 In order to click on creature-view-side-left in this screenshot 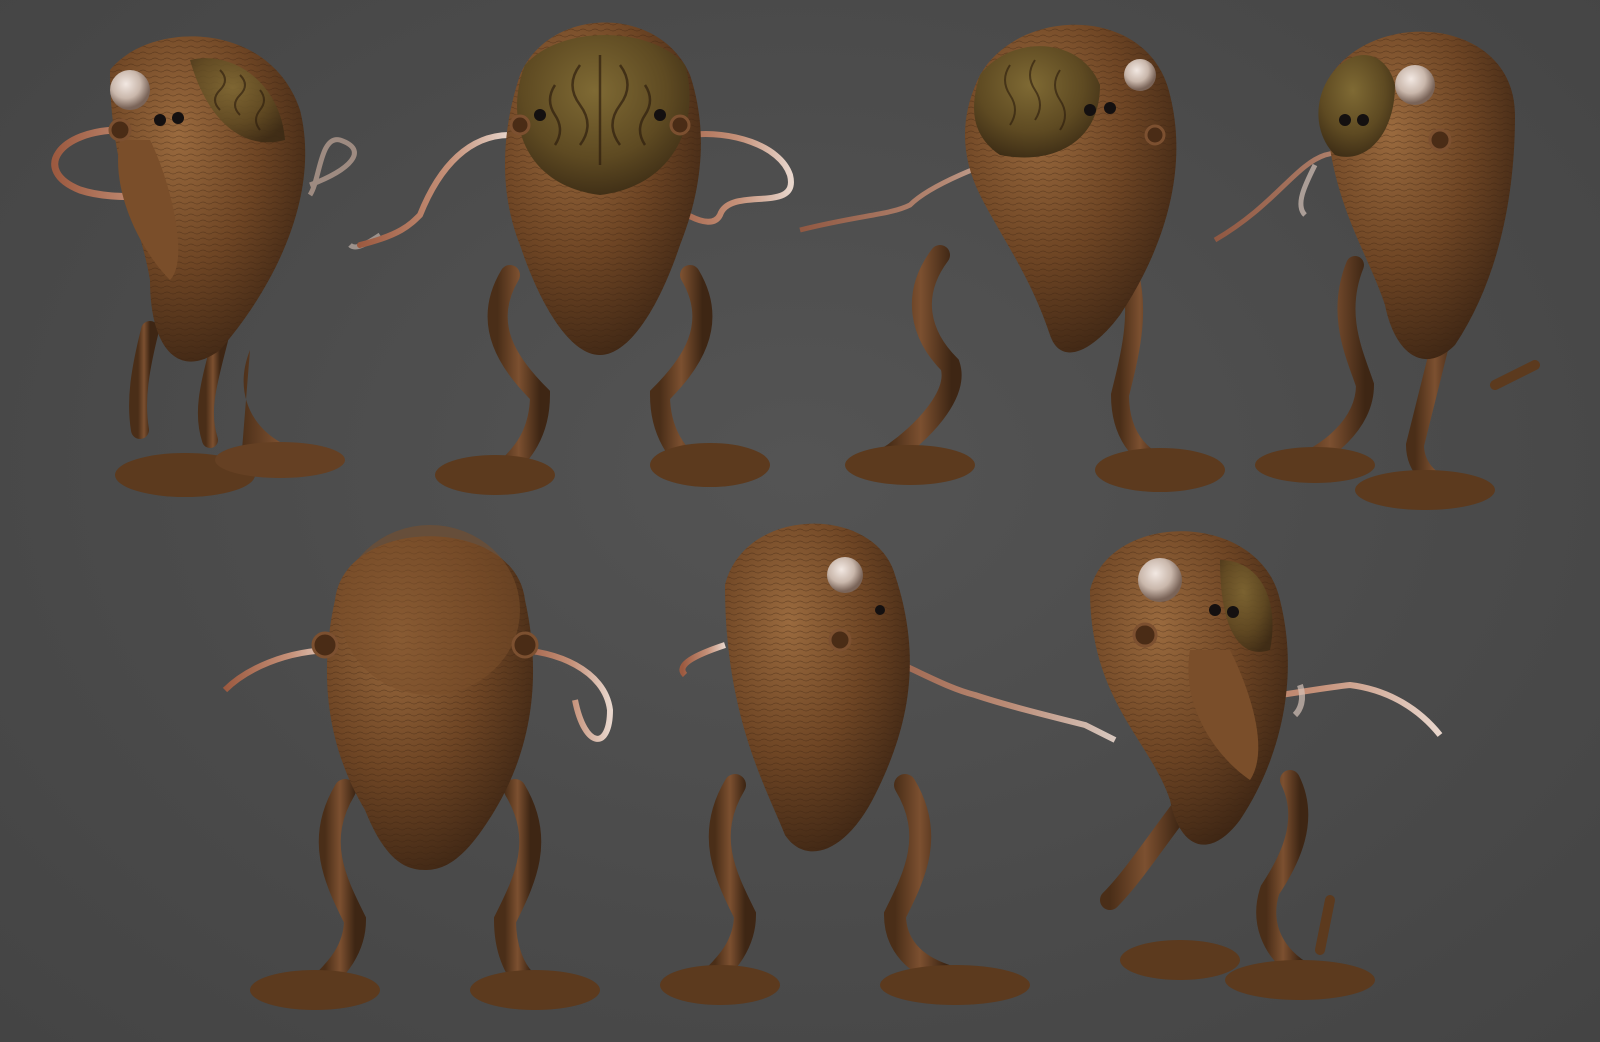, I will do `click(1265, 770)`.